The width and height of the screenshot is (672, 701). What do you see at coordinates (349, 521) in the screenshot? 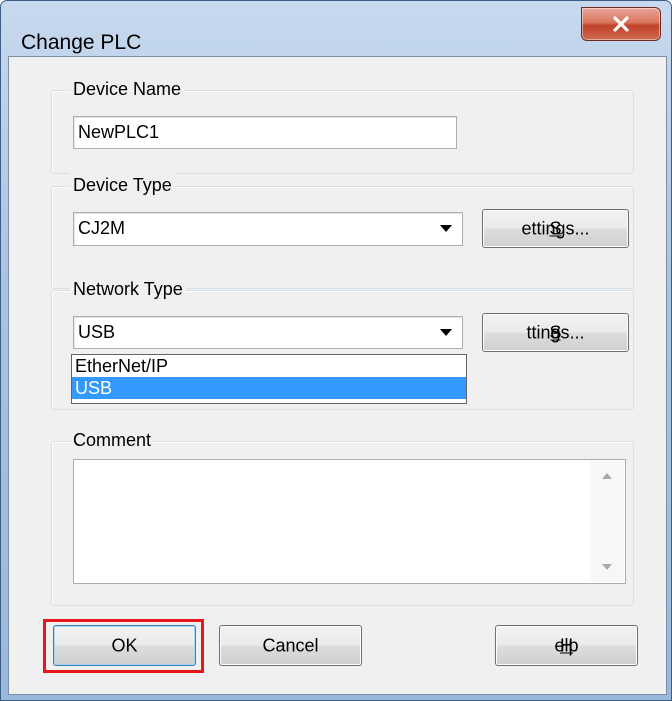
I see `comment-textarea` at bounding box center [349, 521].